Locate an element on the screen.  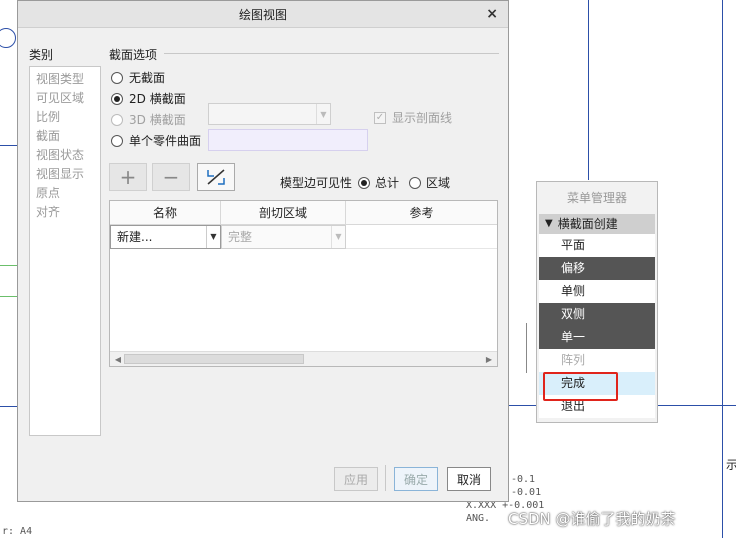
option-label: 单个零件曲面 is located at coordinates (165, 141).